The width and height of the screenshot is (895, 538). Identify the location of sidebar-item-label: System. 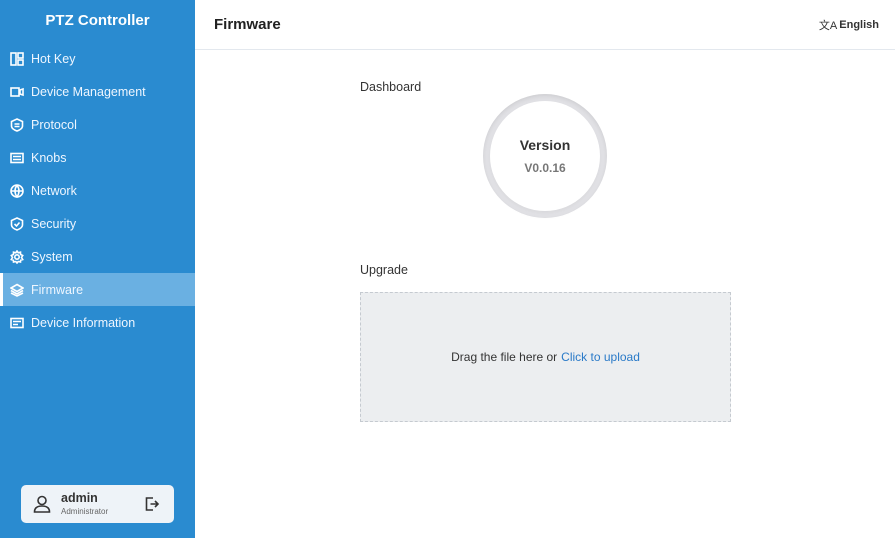
(52, 256).